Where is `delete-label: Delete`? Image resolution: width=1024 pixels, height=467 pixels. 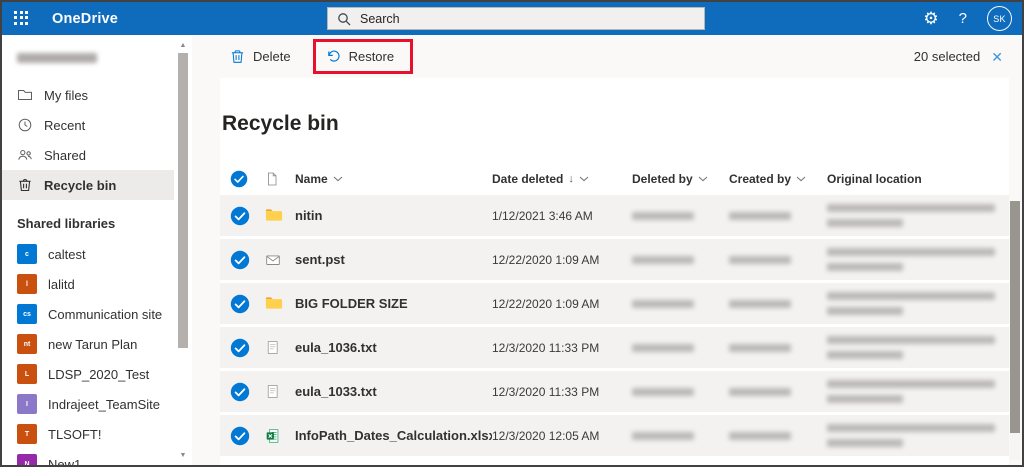
delete-label: Delete is located at coordinates (272, 56).